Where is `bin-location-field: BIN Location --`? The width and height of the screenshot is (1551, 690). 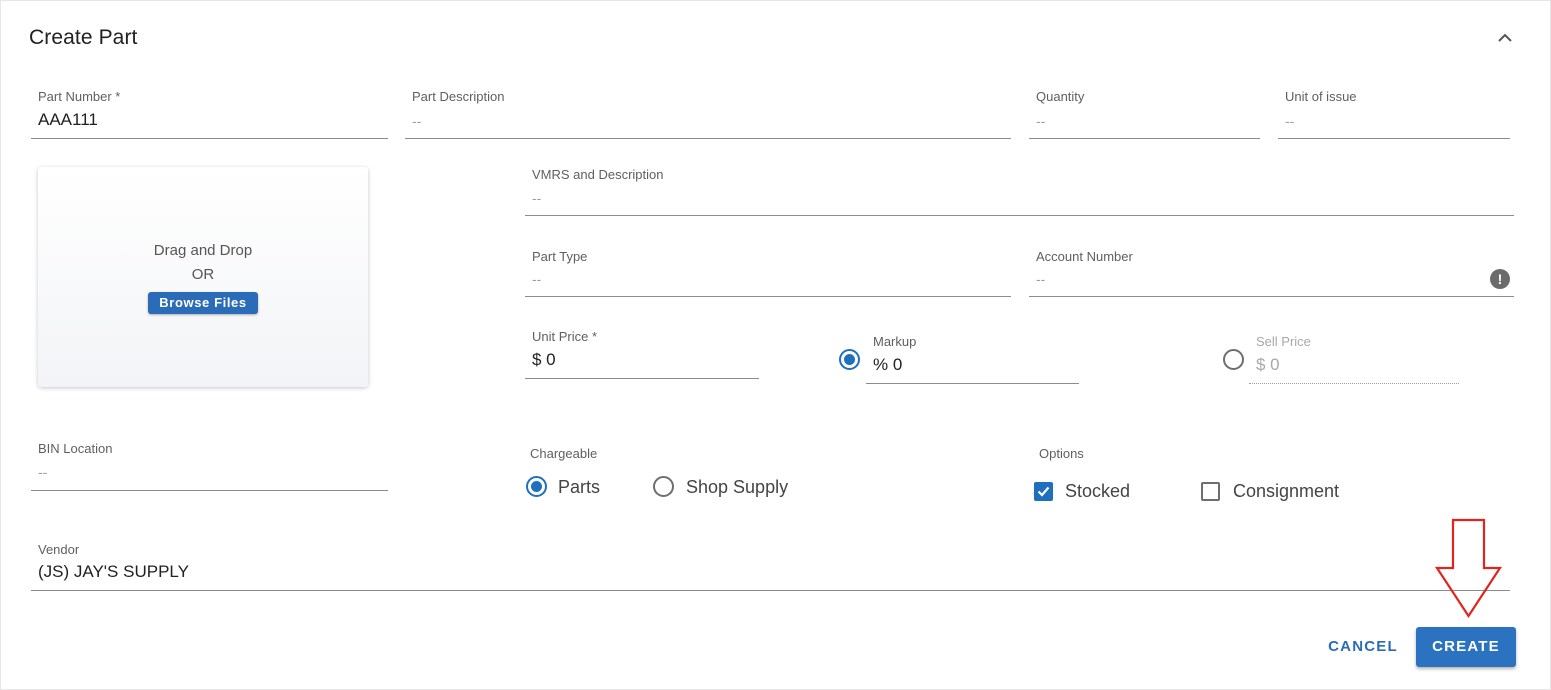
bin-location-field: BIN Location -- is located at coordinates (209, 465).